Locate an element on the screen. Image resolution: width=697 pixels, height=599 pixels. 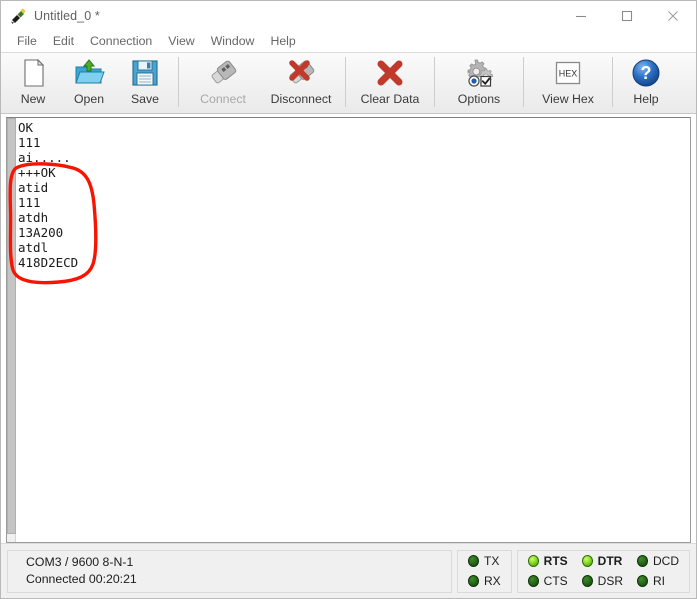
window-controls is located at coordinates (627, 16).